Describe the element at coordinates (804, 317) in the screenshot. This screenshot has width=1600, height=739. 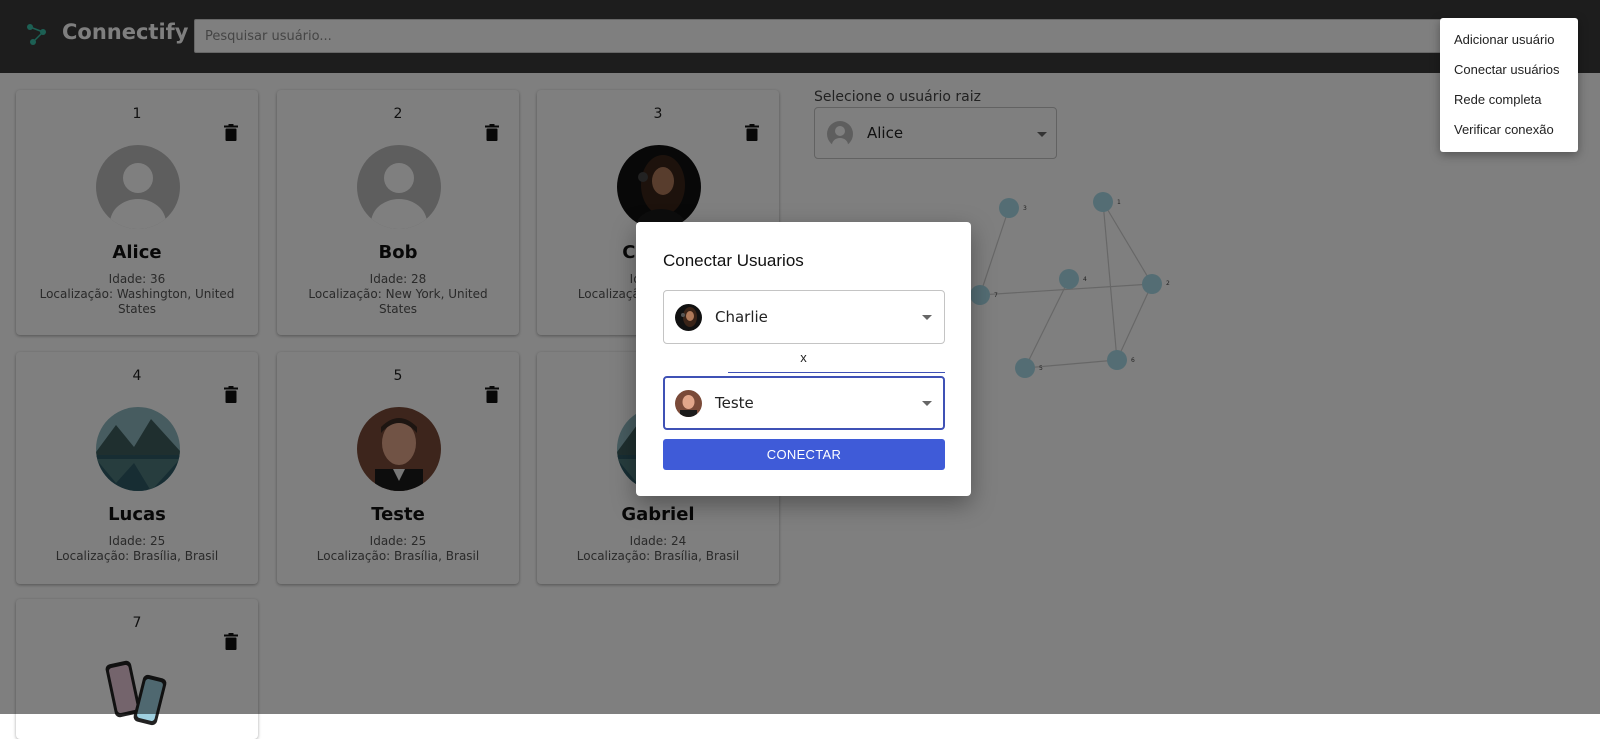
I see `user-a-select: Charlie` at that location.